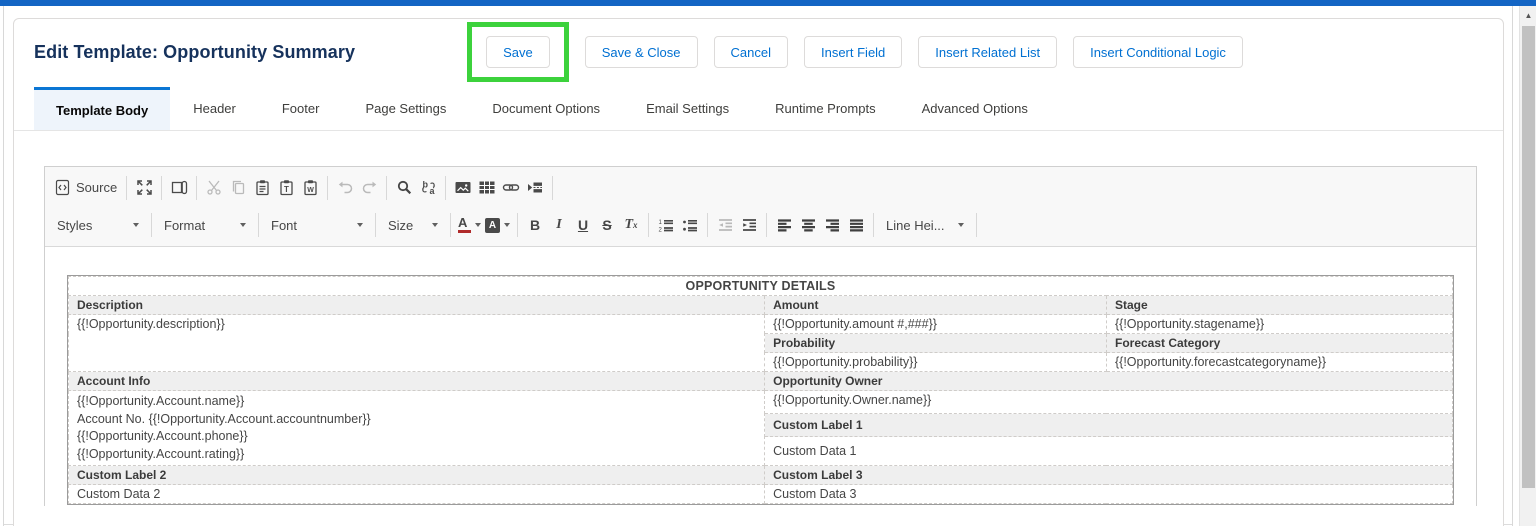  What do you see at coordinates (749, 225) in the screenshot?
I see `increase-indent-icon` at bounding box center [749, 225].